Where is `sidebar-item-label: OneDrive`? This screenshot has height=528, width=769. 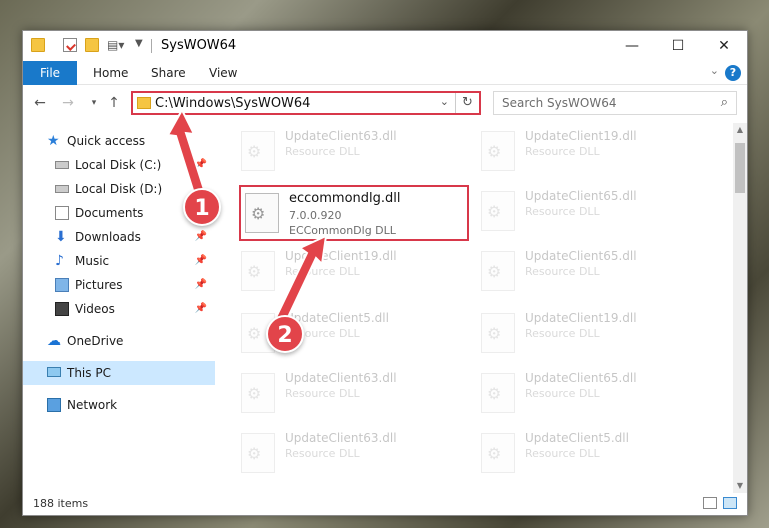
sidebar-item-label: OneDrive is located at coordinates (95, 341).